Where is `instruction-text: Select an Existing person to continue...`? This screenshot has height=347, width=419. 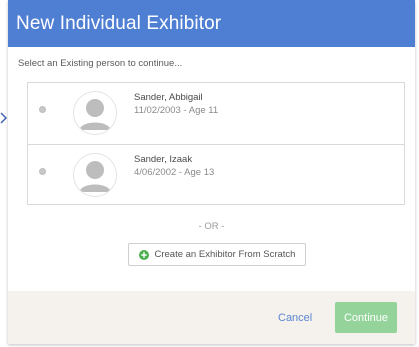
instruction-text: Select an Existing person to continue... is located at coordinates (100, 63).